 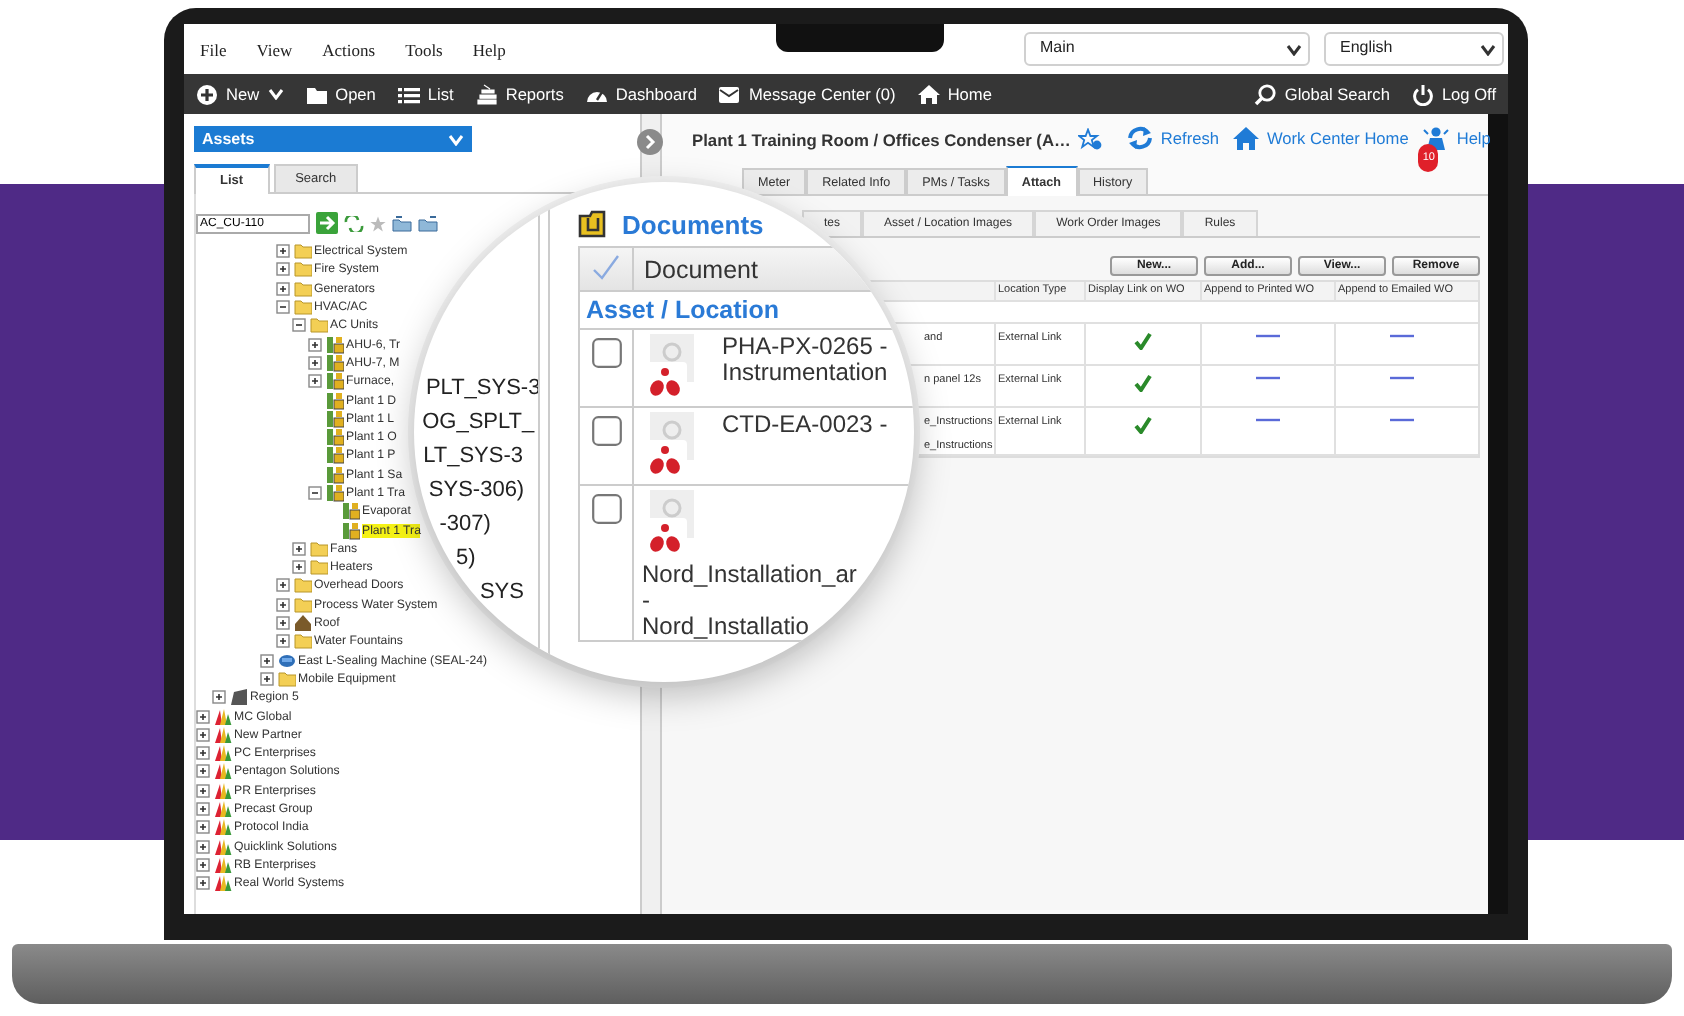 I want to click on work-center-home-link: Work Center Home, so click(x=1320, y=145).